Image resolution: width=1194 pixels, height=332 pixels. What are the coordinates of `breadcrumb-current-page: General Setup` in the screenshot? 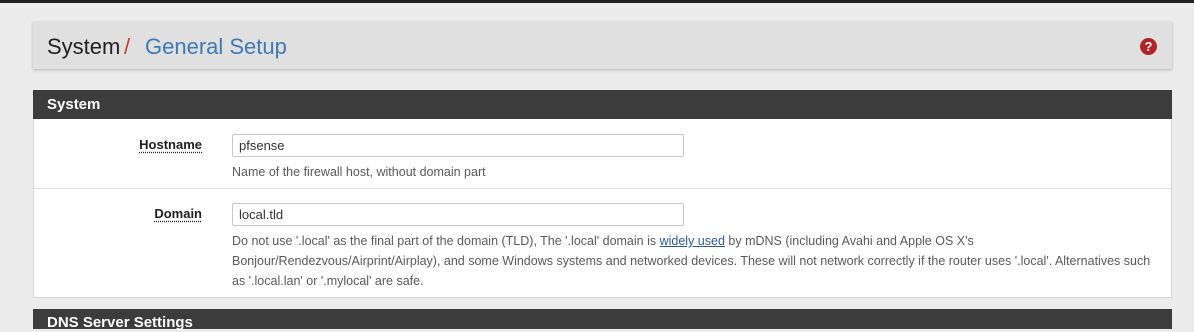 It's located at (216, 47).